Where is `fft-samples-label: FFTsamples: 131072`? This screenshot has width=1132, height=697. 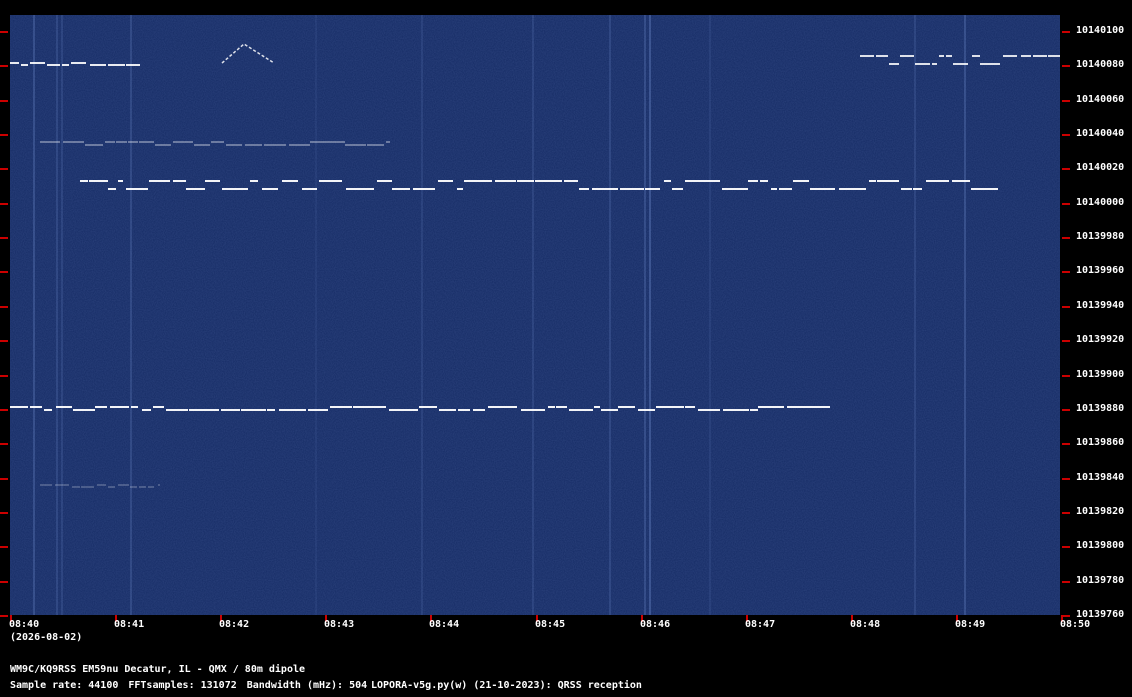 fft-samples-label: FFTsamples: 131072 is located at coordinates (182, 685).